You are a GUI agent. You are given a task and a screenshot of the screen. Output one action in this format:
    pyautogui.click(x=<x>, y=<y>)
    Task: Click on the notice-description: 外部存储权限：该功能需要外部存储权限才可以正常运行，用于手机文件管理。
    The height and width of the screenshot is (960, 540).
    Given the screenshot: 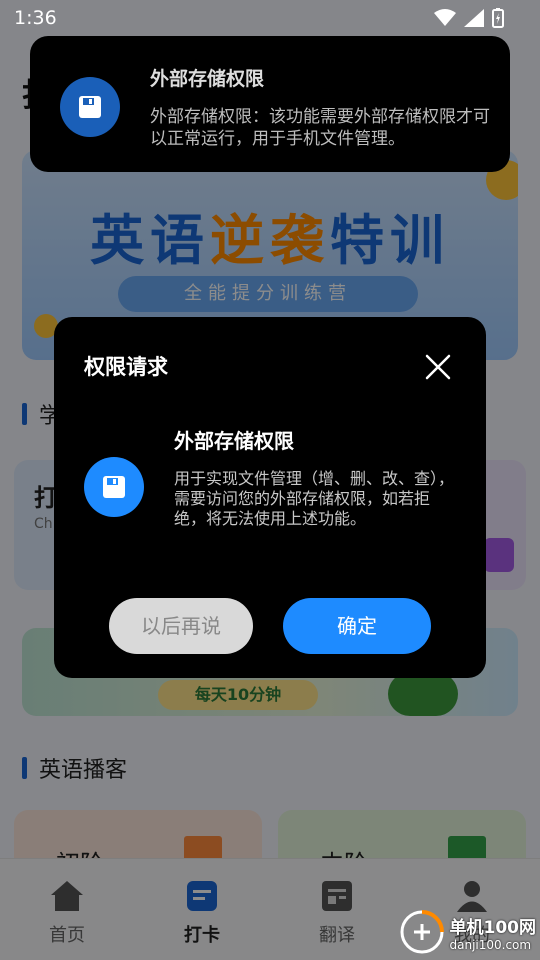 What is the action you would take?
    pyautogui.click(x=320, y=128)
    